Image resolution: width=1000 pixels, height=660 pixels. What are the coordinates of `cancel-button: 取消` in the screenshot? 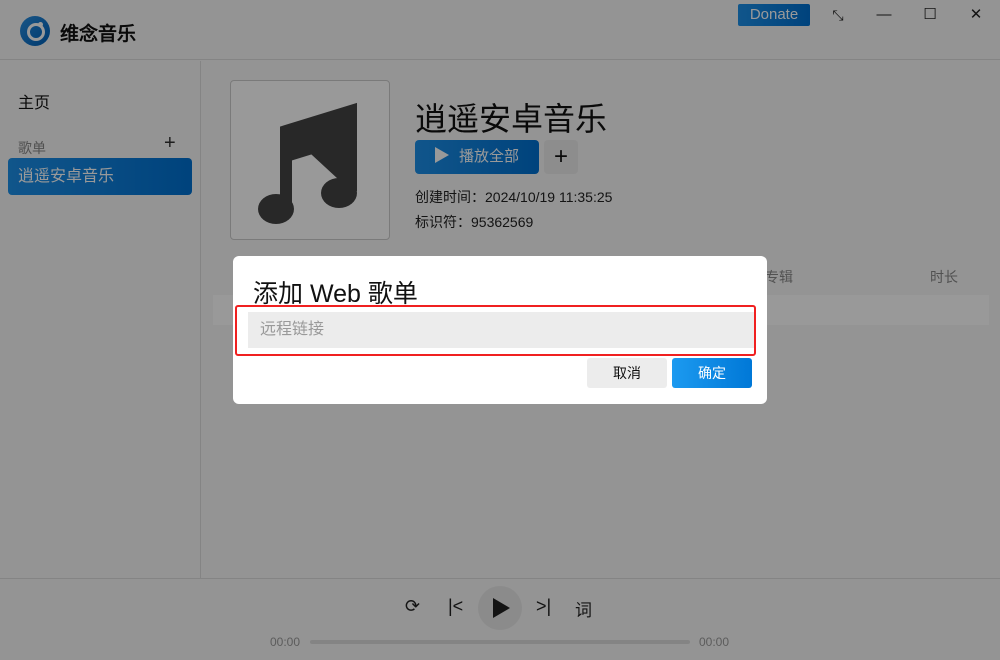 It's located at (627, 373).